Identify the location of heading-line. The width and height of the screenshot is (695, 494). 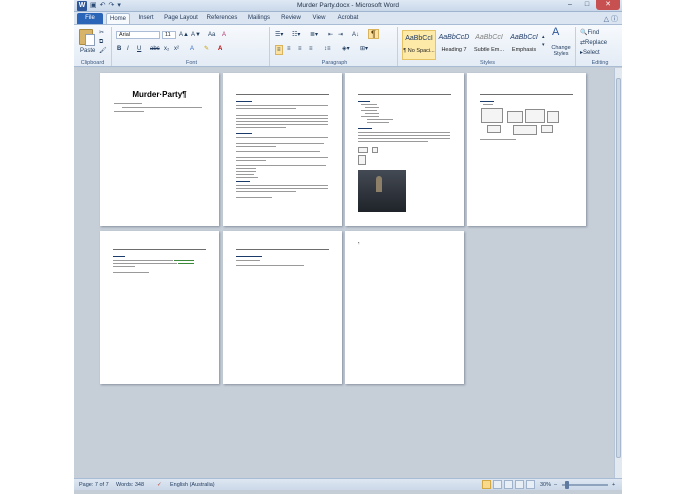
(244, 133).